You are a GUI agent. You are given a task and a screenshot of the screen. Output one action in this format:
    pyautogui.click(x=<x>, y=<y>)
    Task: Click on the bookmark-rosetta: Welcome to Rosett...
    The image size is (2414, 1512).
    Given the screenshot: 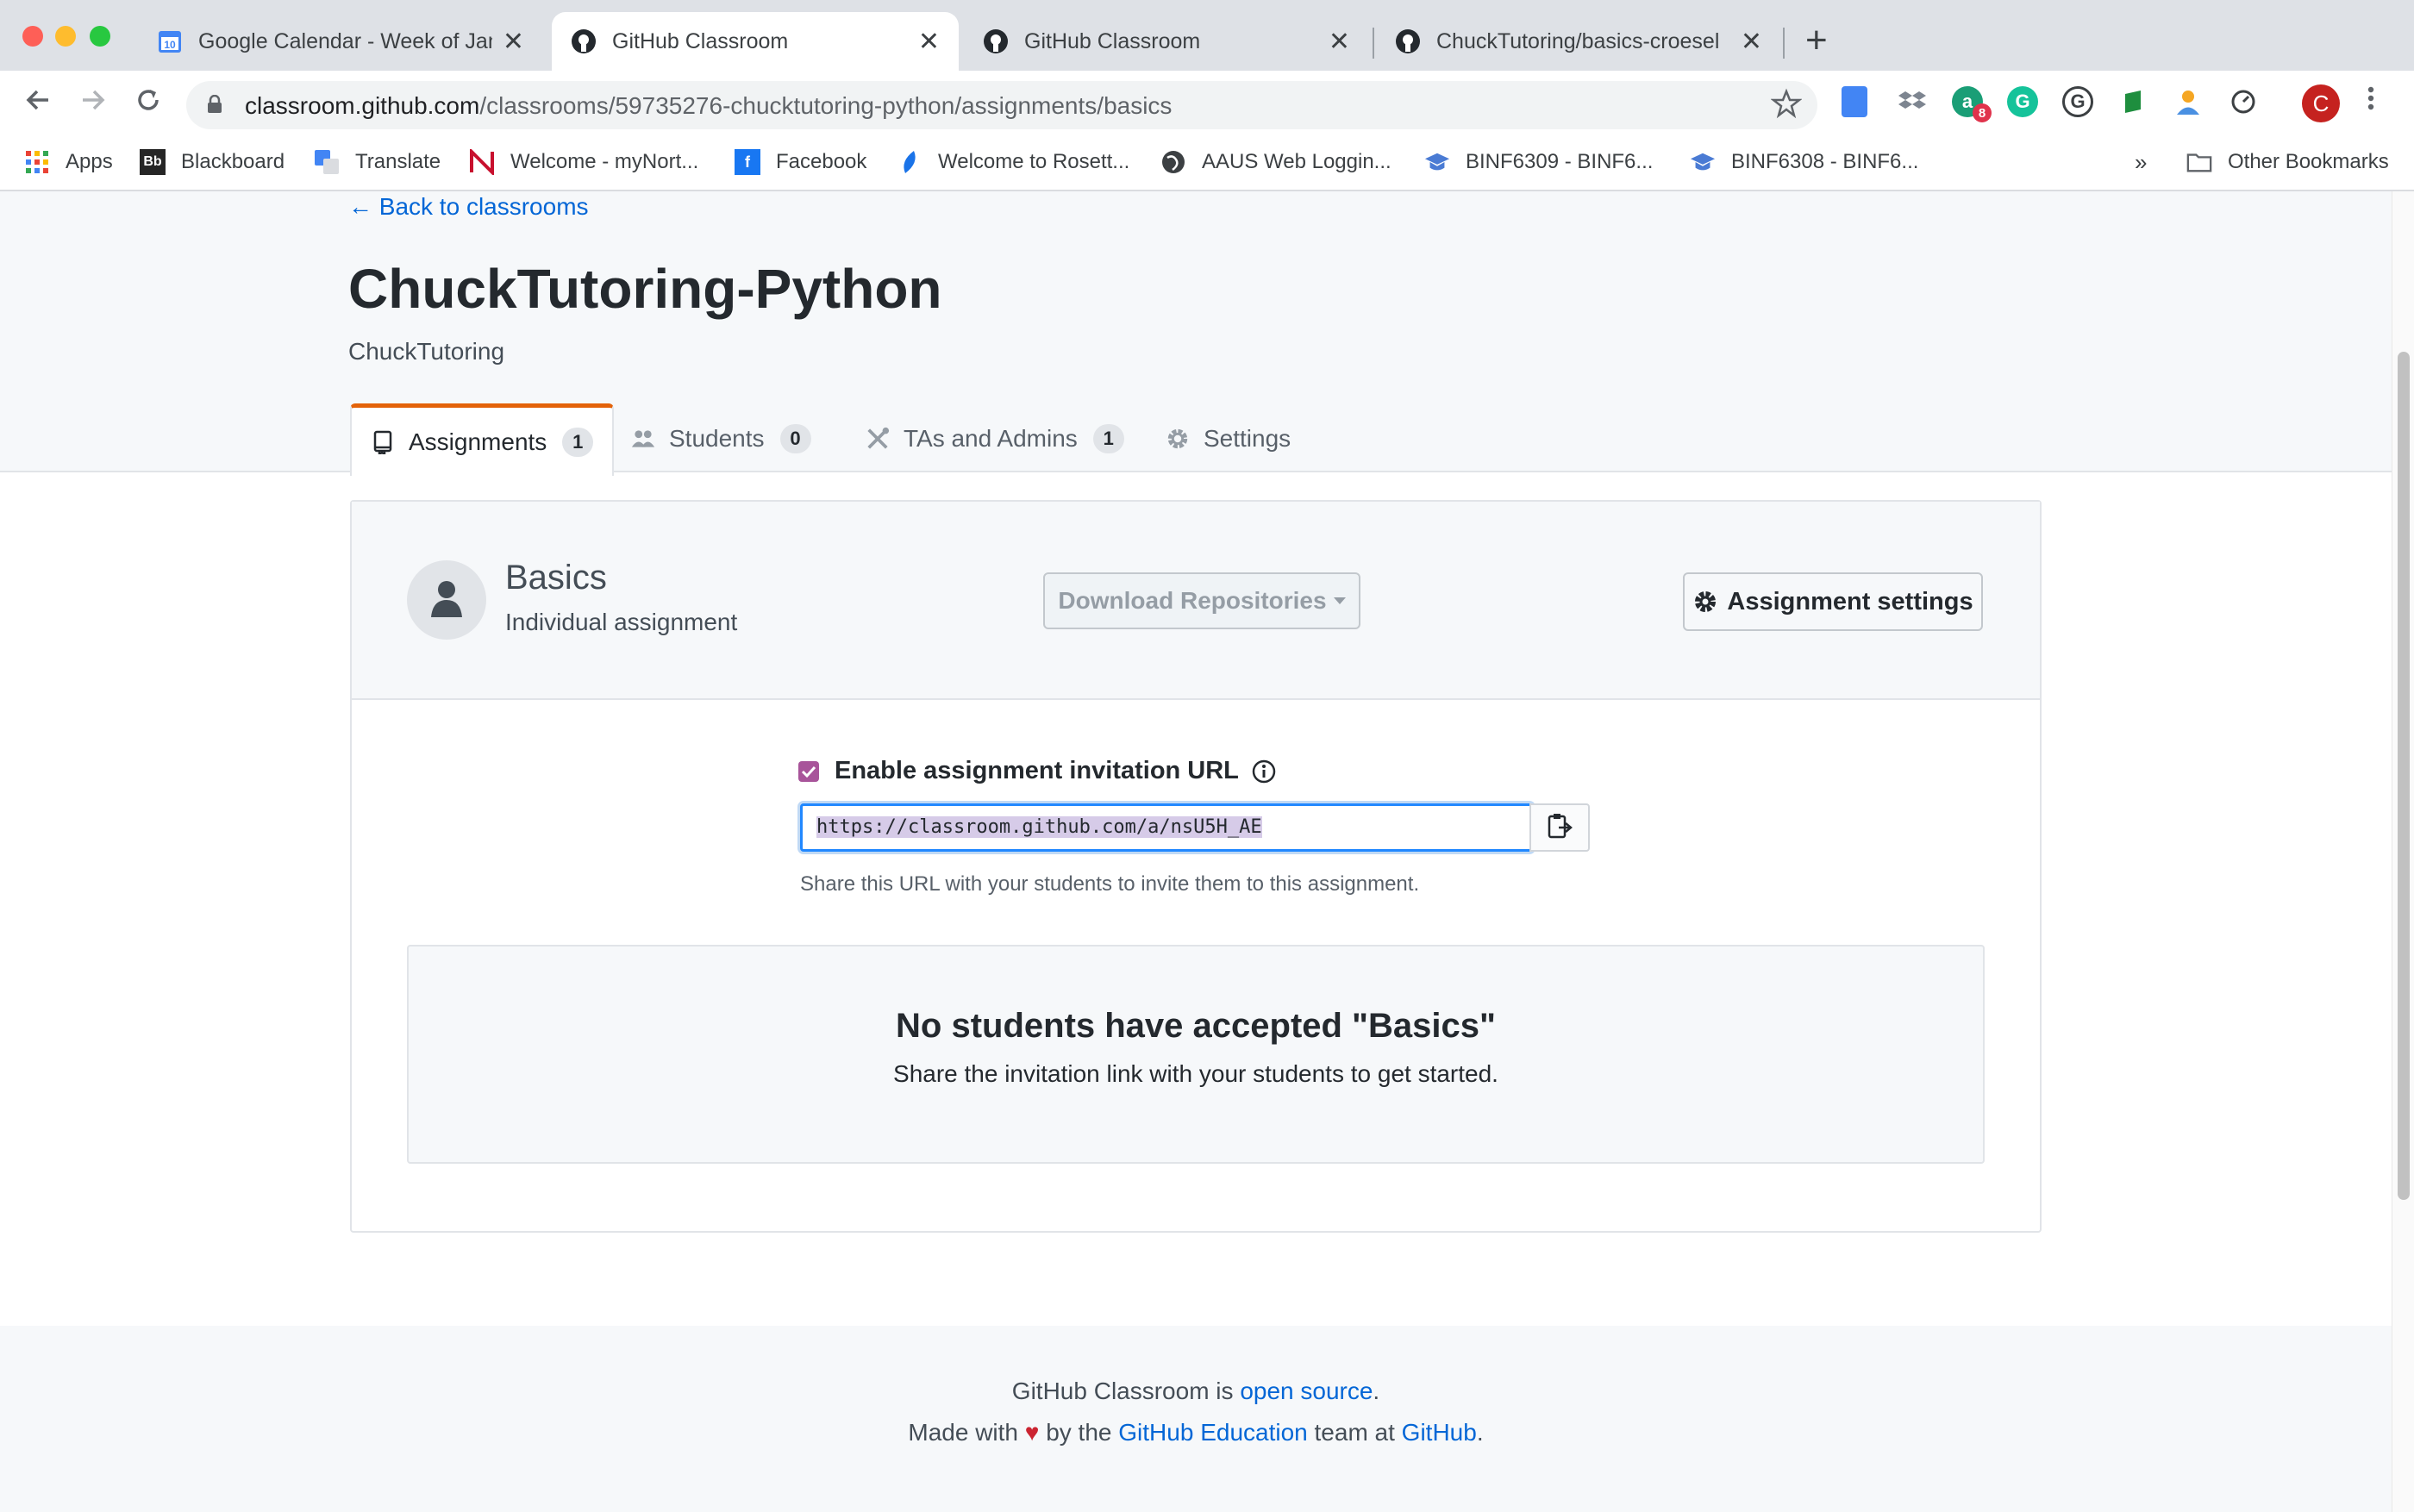 What is the action you would take?
    pyautogui.click(x=1013, y=162)
    